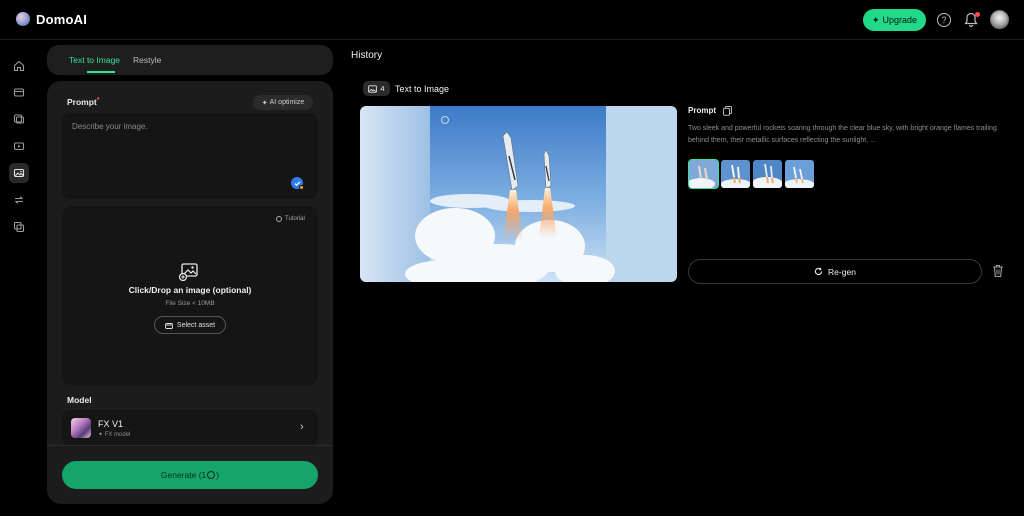  Describe the element at coordinates (190, 428) in the screenshot. I see `model-selector: FX V1 ✦ FX model ›` at that location.